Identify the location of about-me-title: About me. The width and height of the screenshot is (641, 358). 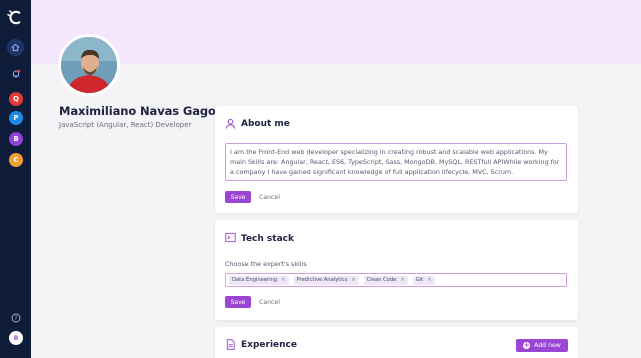
(265, 124).